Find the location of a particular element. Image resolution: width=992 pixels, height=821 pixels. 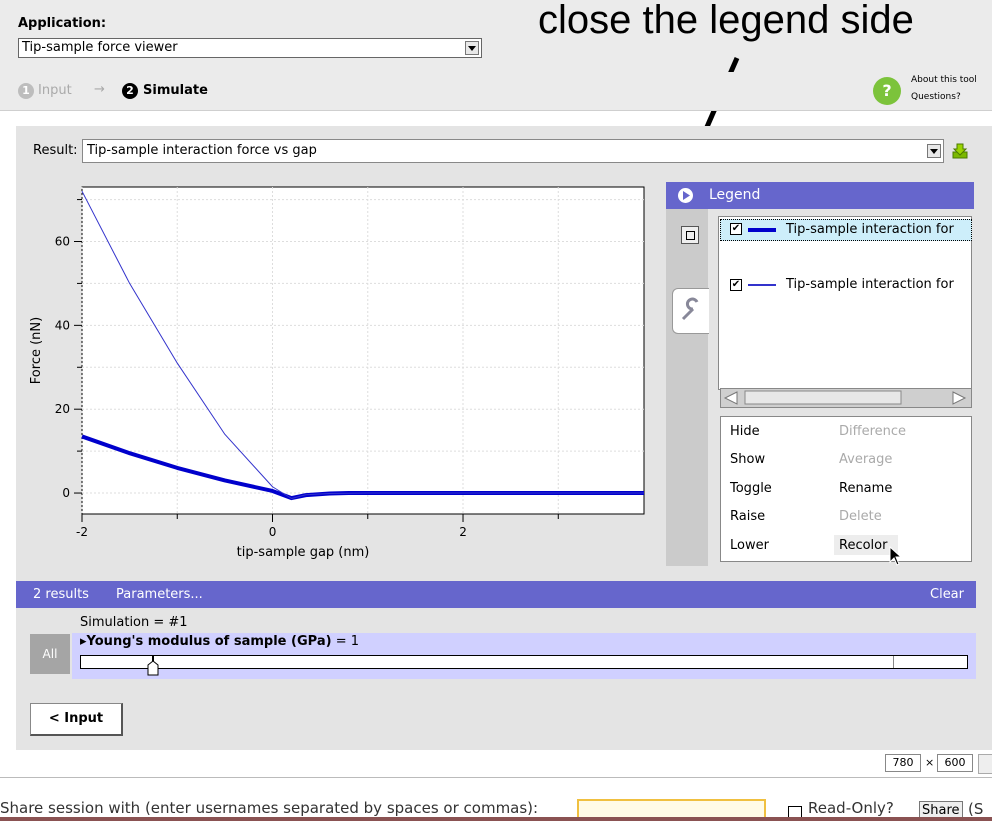

resize-grip-icon is located at coordinates (985, 764).